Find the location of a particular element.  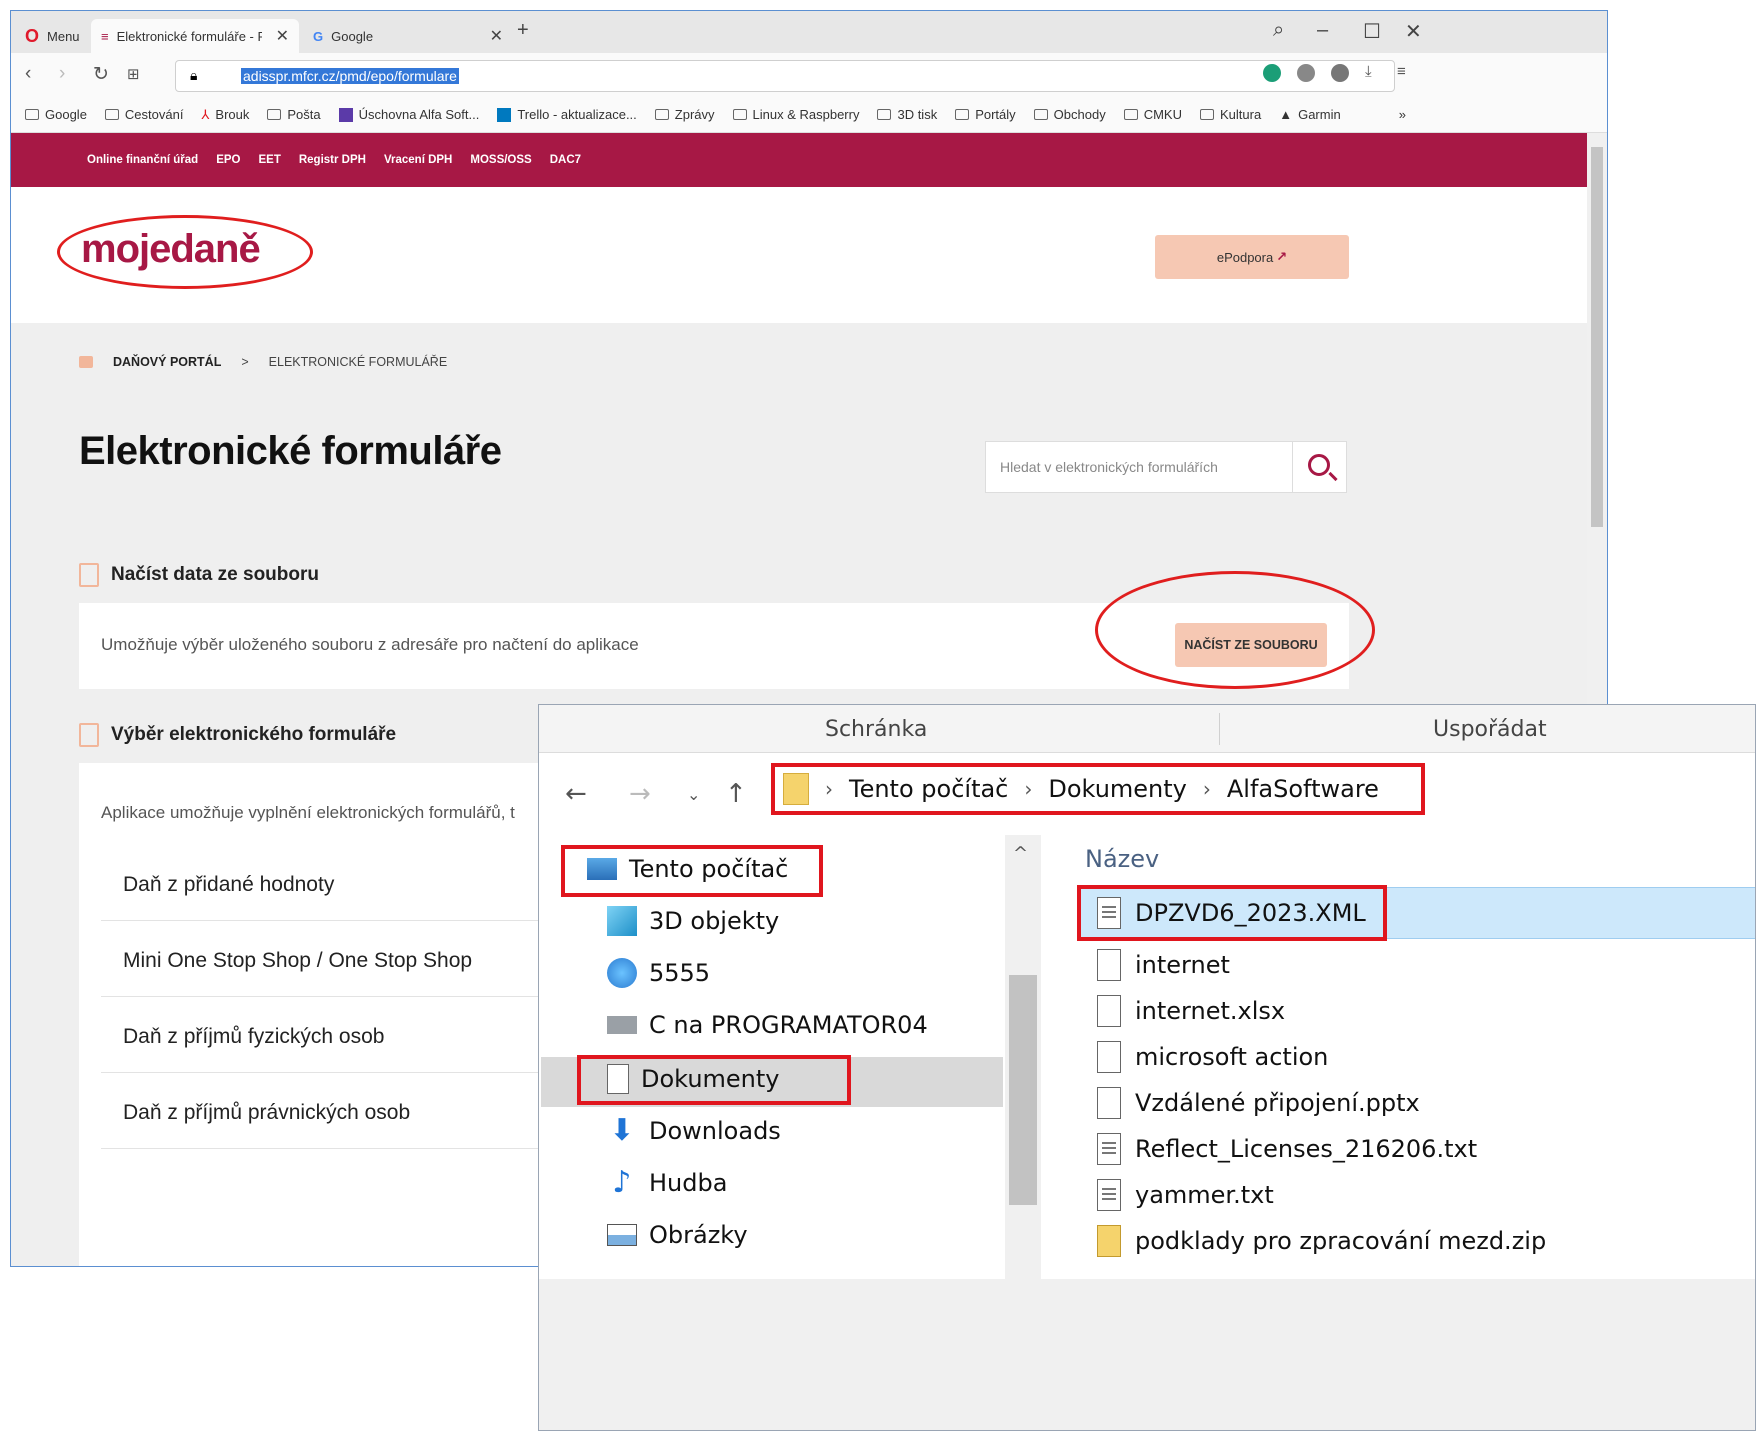

url-text: adisspr.mfcr.cz/pmd/epo/formulare is located at coordinates (350, 76).